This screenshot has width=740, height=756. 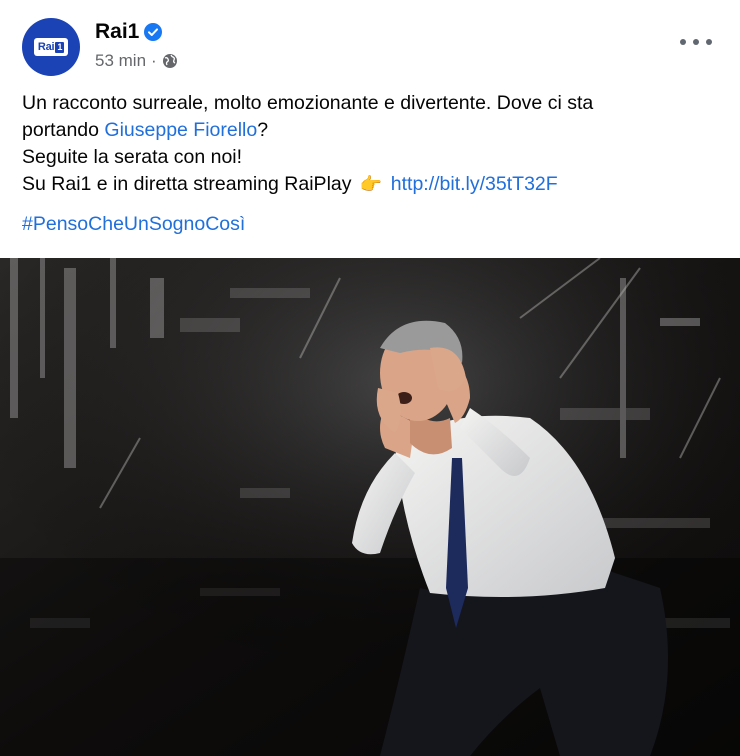 I want to click on rai1-logo: Rai 1, so click(x=51, y=47).